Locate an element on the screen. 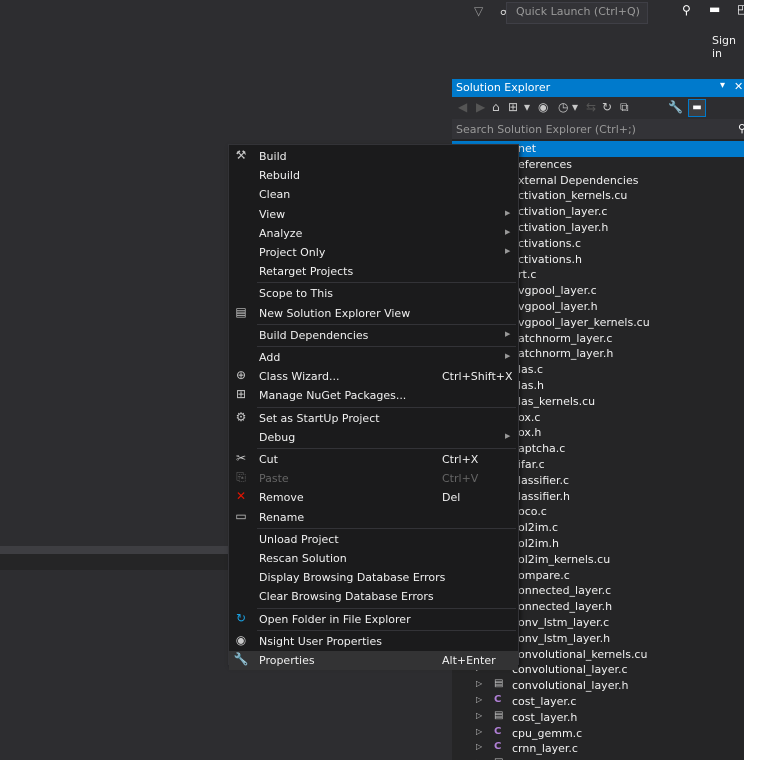 The image size is (780, 760). menu-item-view: View ▶ is located at coordinates (373, 214).